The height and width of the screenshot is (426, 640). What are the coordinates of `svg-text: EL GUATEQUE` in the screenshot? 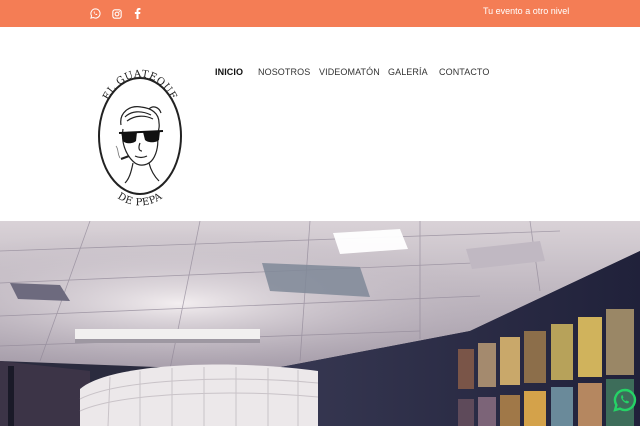 It's located at (140, 85).